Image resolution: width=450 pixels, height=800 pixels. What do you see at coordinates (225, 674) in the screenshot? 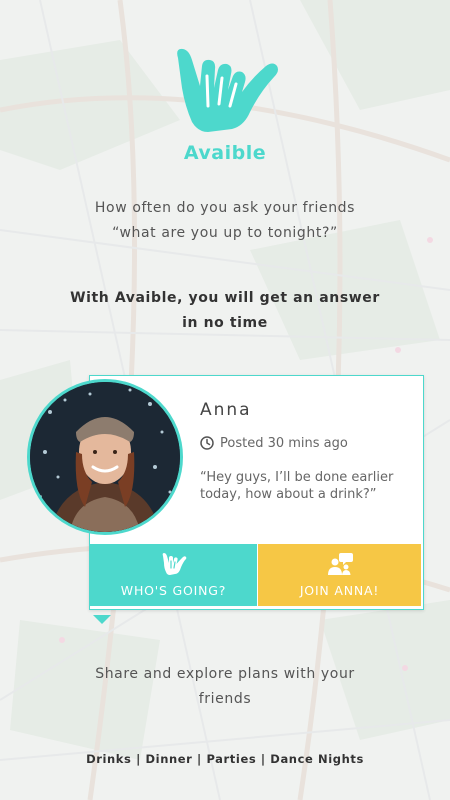
I see `share-line-1: Share and explore plans with your` at bounding box center [225, 674].